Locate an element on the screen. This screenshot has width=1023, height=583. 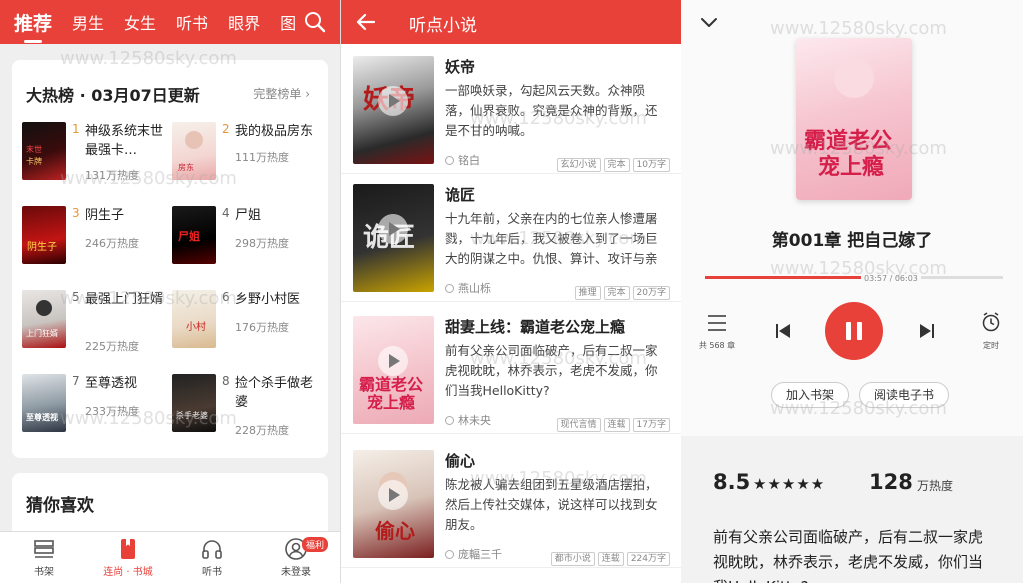
book-cover: 至尊透视 is located at coordinates (44, 403).